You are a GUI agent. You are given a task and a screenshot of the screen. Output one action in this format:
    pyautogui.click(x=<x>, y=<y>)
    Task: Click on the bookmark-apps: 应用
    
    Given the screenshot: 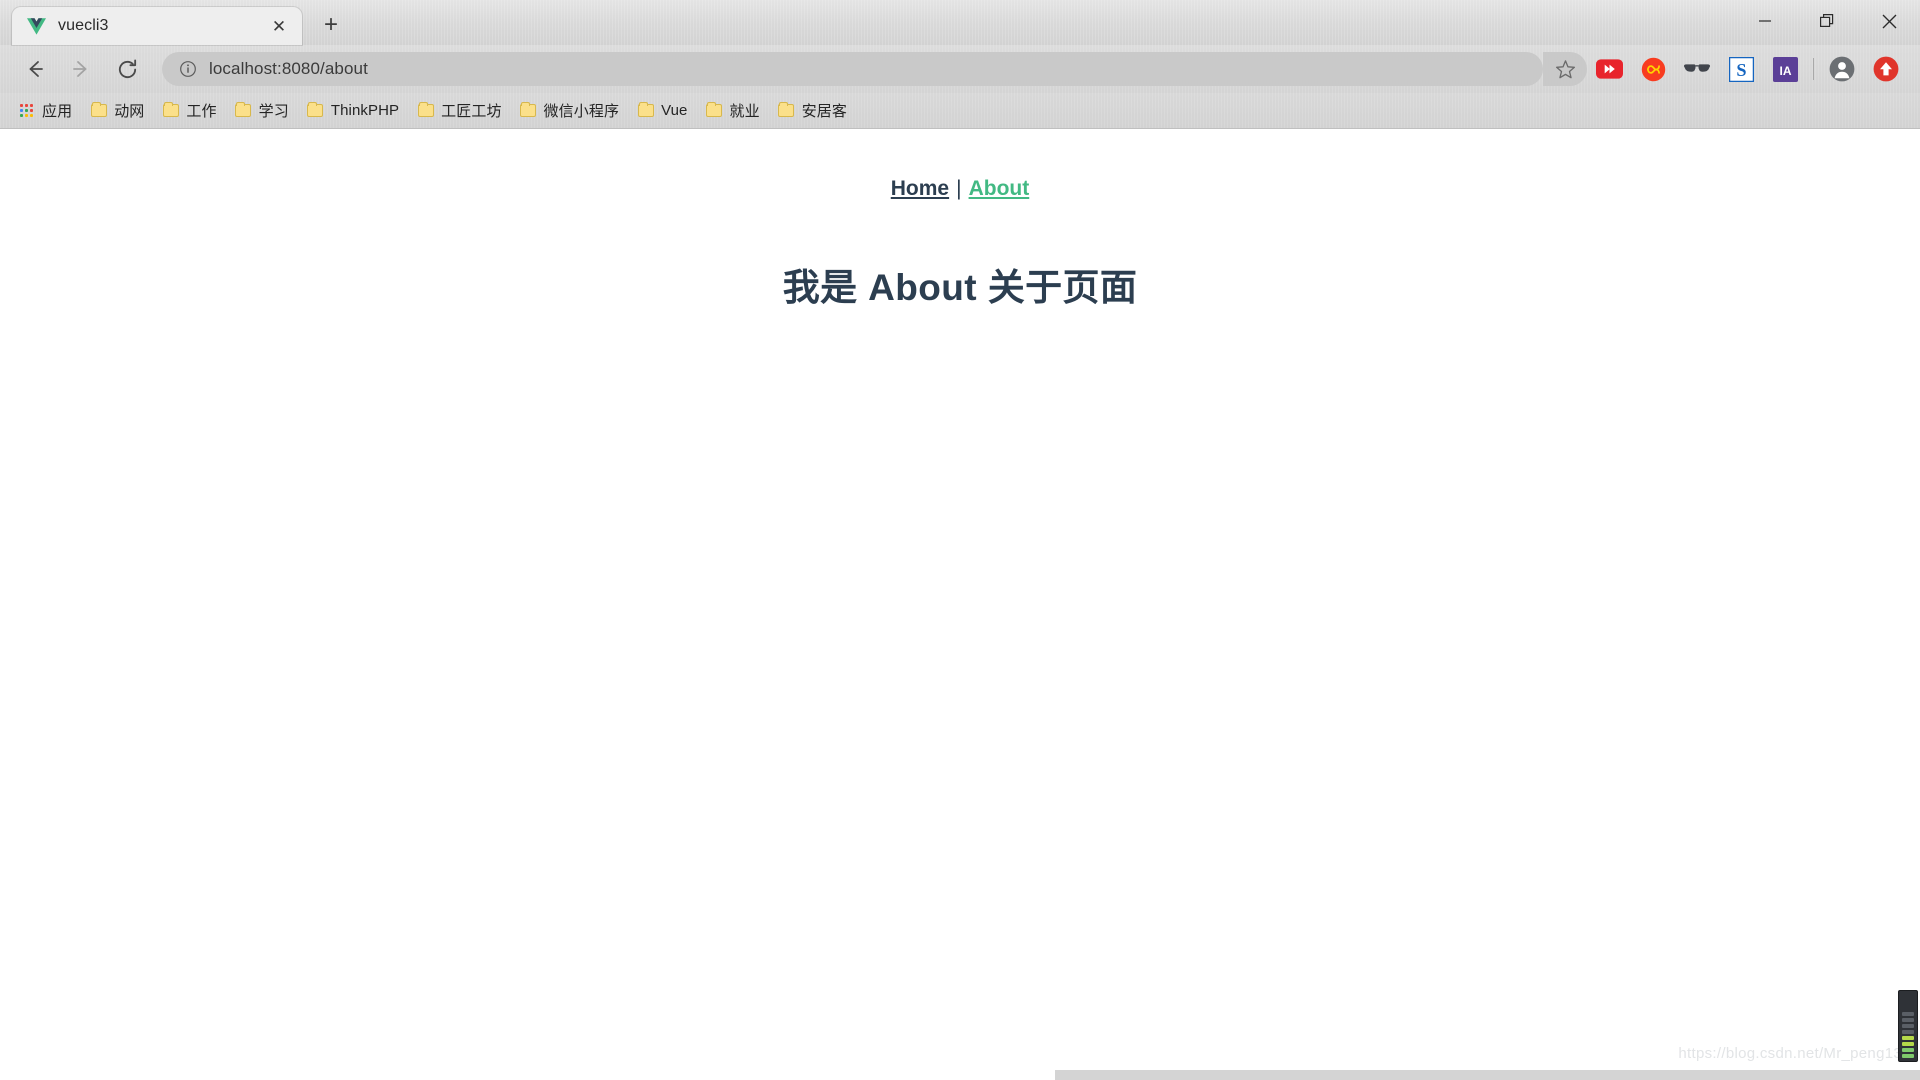 What is the action you would take?
    pyautogui.click(x=45, y=111)
    